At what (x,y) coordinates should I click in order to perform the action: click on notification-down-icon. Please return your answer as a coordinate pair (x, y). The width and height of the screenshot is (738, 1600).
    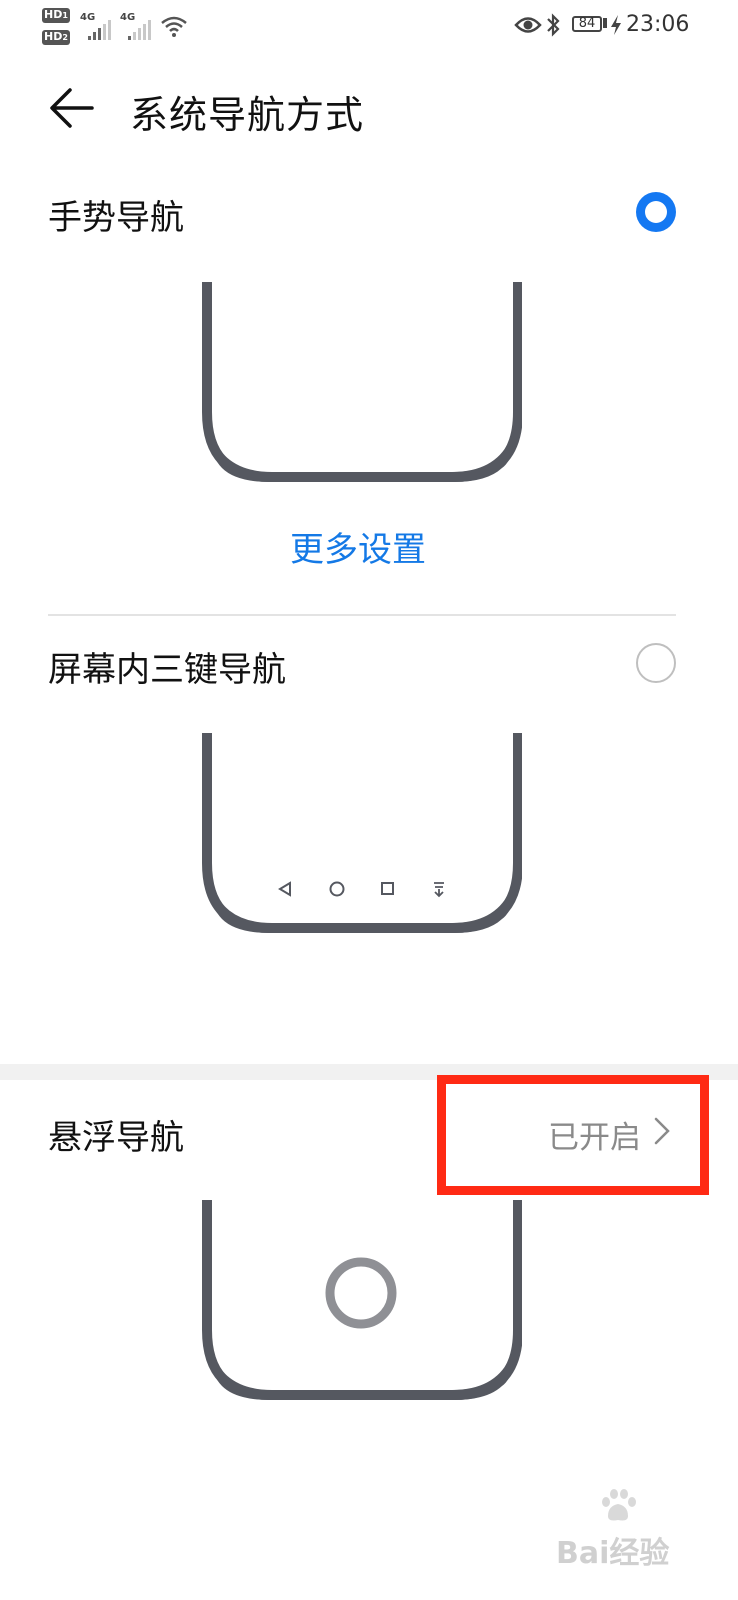
    Looking at the image, I should click on (439, 890).